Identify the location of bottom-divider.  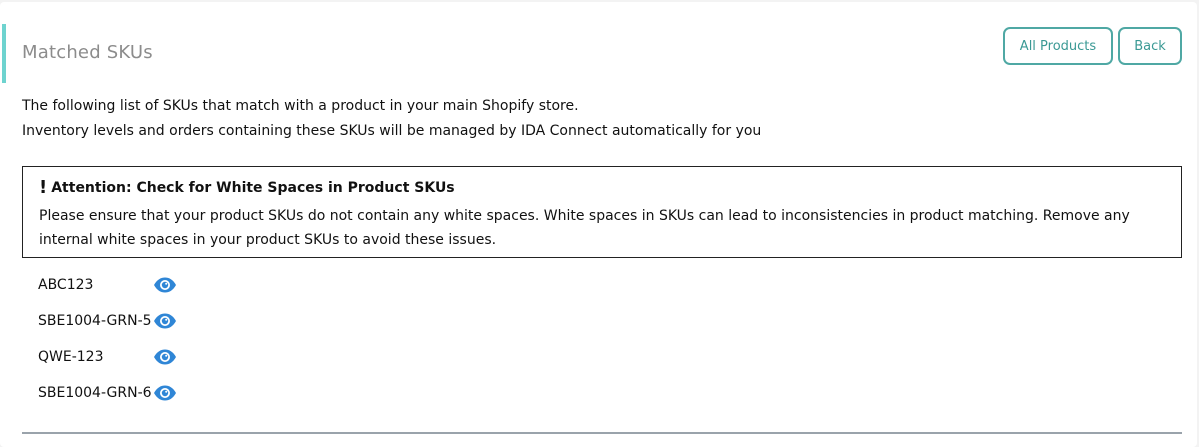
(602, 433).